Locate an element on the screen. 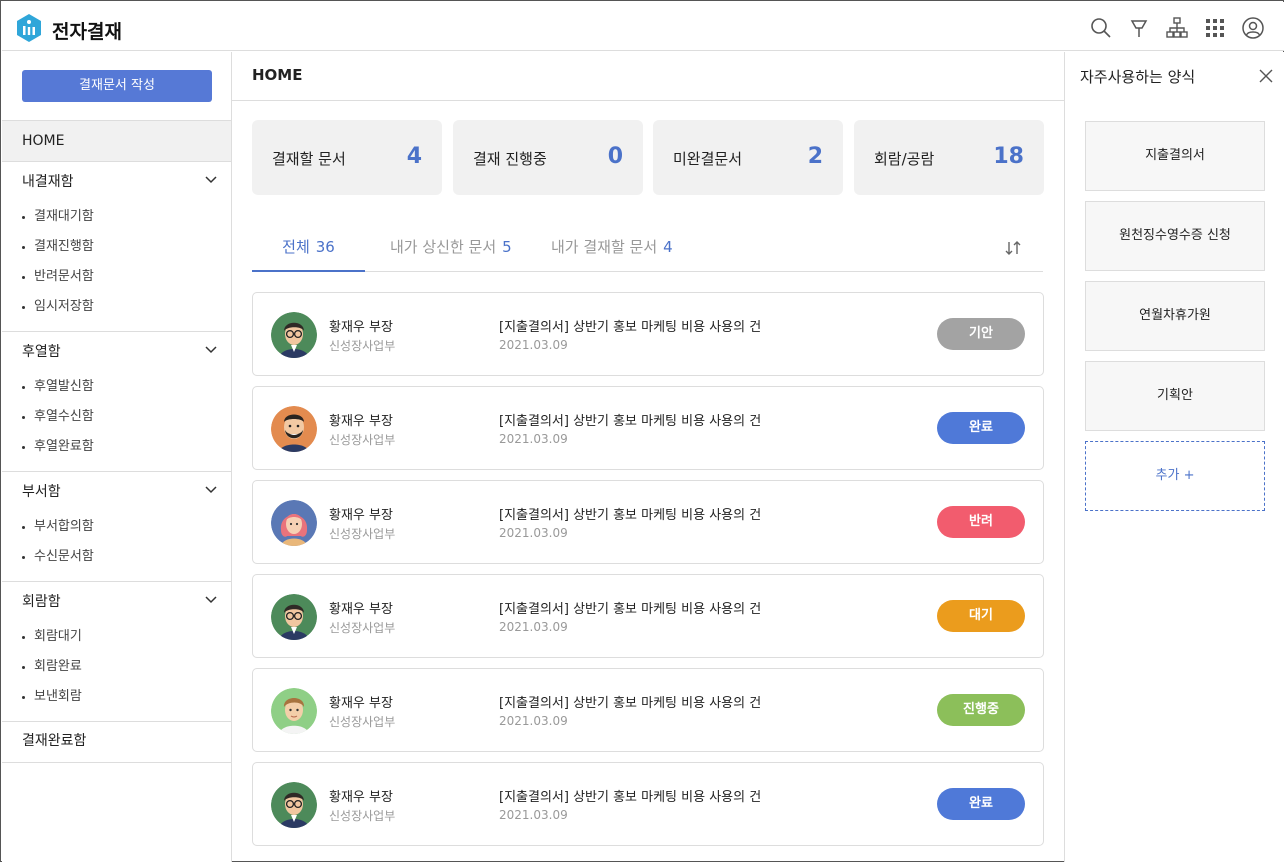  tab-label: 전체 is located at coordinates (296, 247).